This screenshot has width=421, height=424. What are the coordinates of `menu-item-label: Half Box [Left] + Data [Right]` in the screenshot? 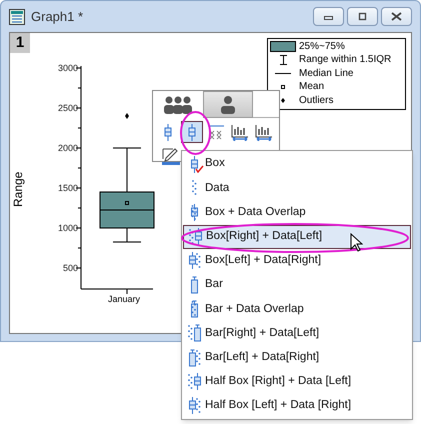 It's located at (278, 406).